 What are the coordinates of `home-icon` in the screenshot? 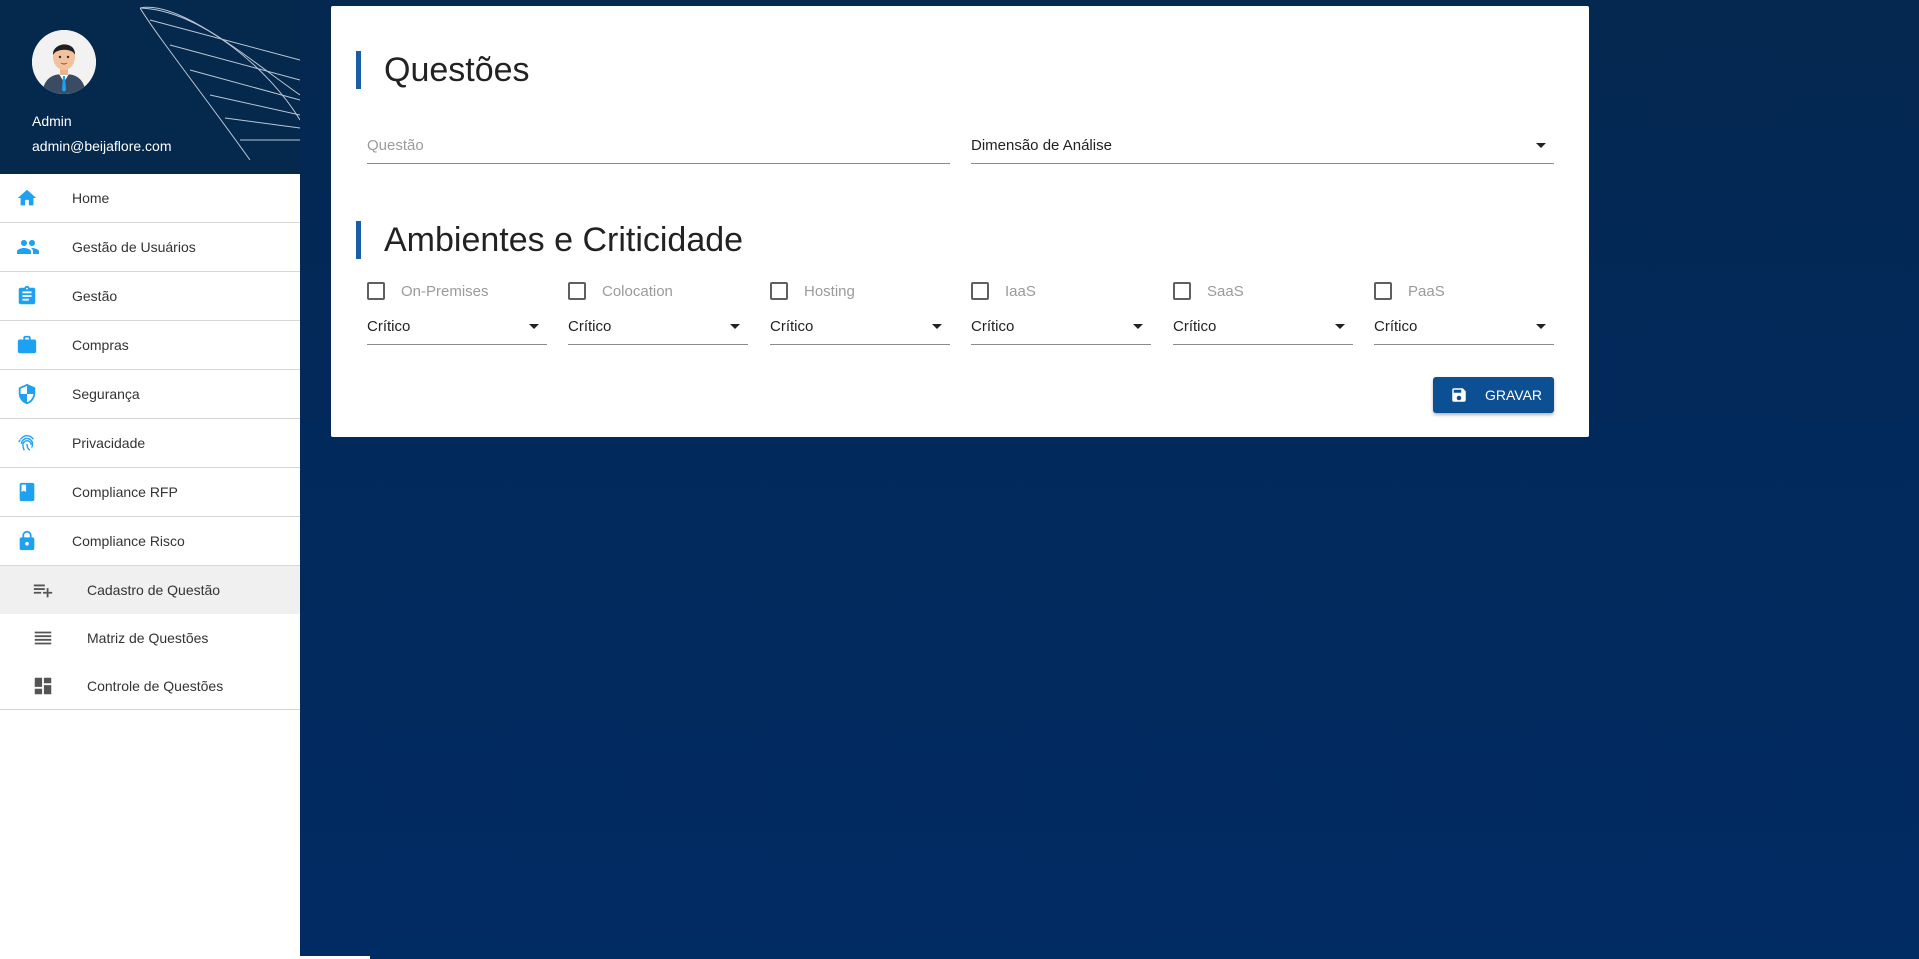 It's located at (36, 198).